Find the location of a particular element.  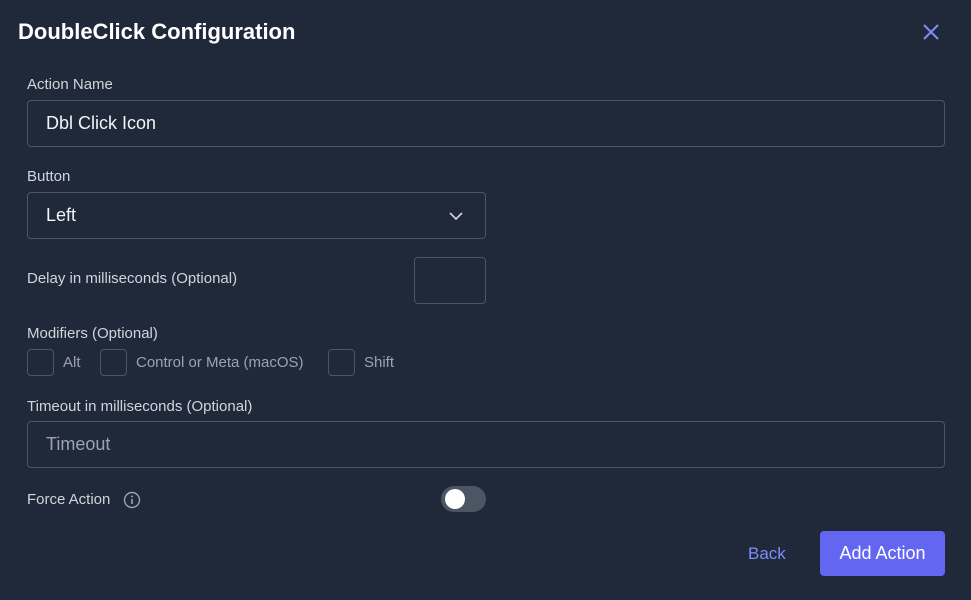

control-meta-checkbox is located at coordinates (113, 362).